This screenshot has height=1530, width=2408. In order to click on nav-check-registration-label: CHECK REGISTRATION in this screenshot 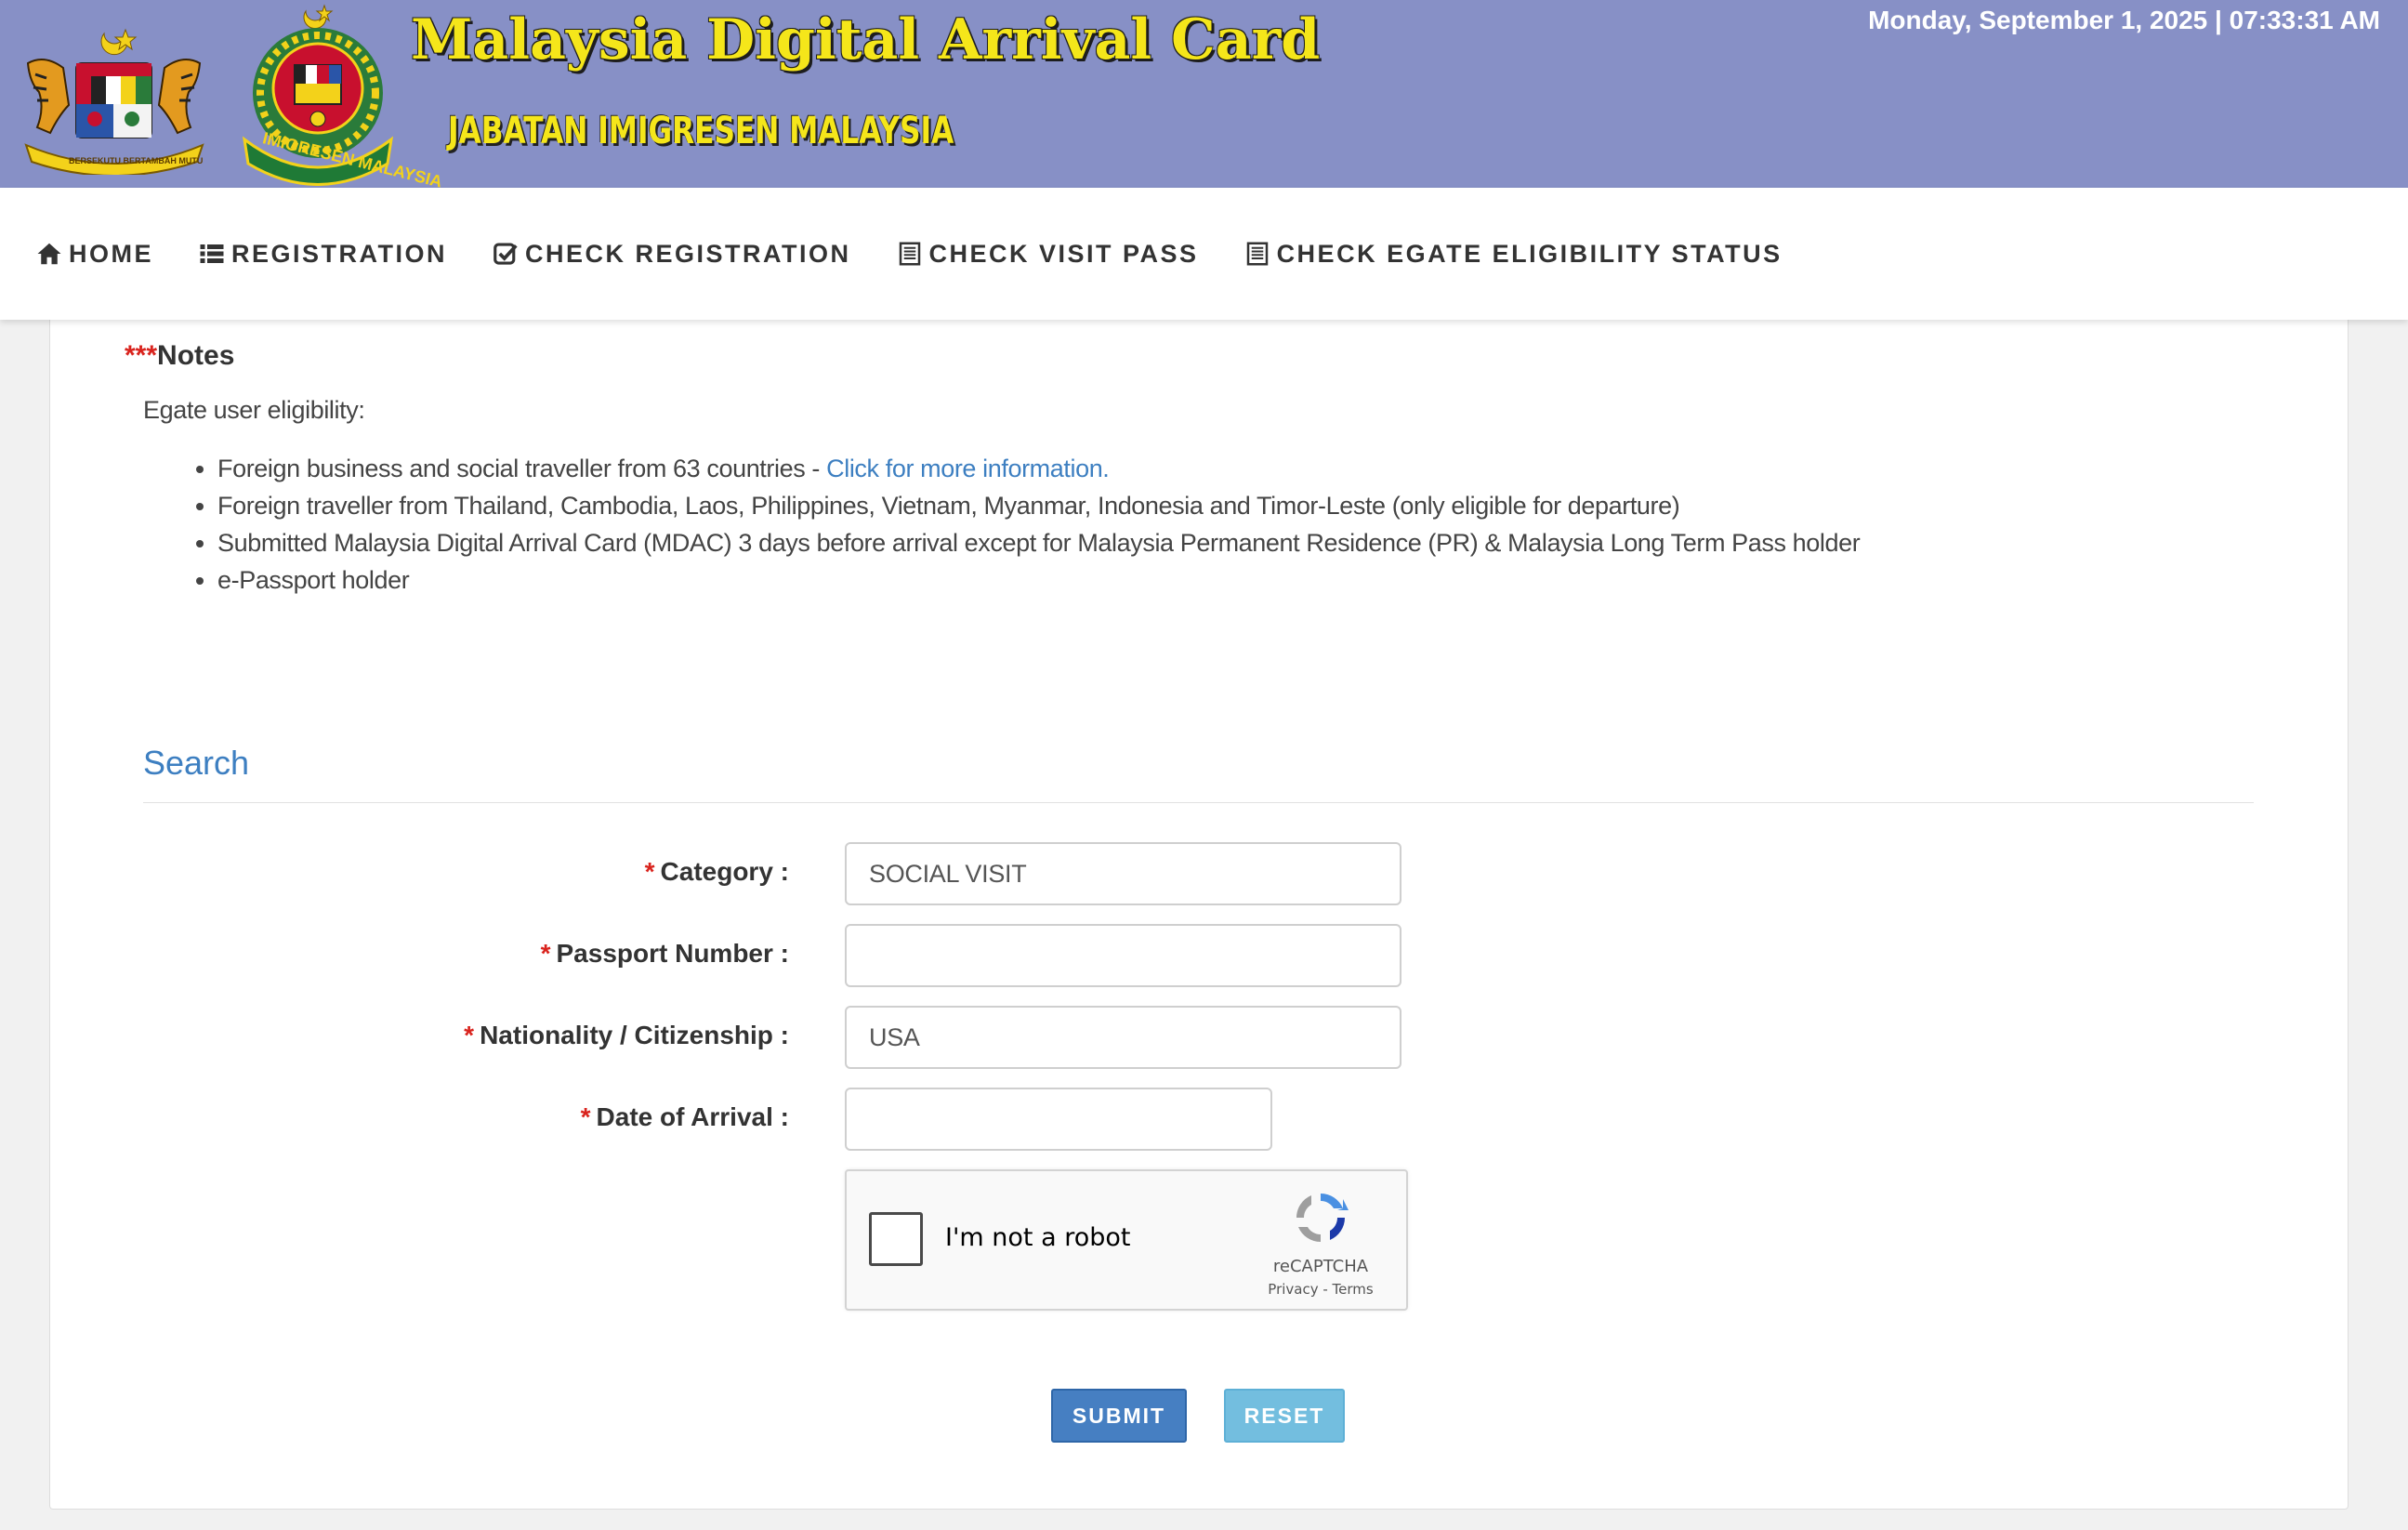, I will do `click(688, 253)`.